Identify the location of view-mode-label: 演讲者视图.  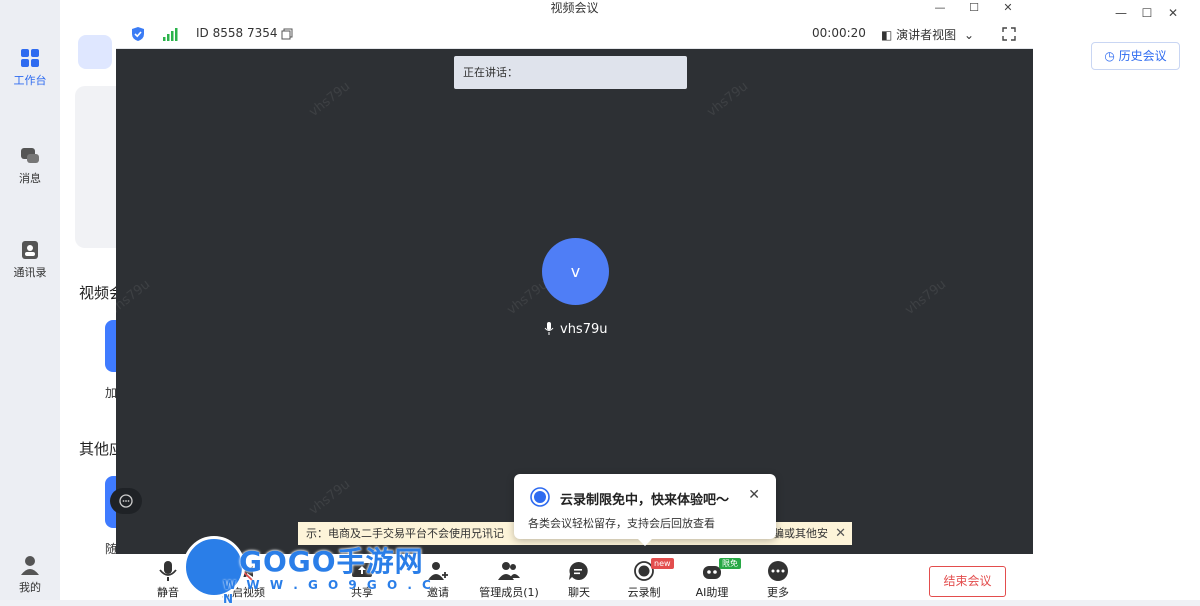
(926, 35).